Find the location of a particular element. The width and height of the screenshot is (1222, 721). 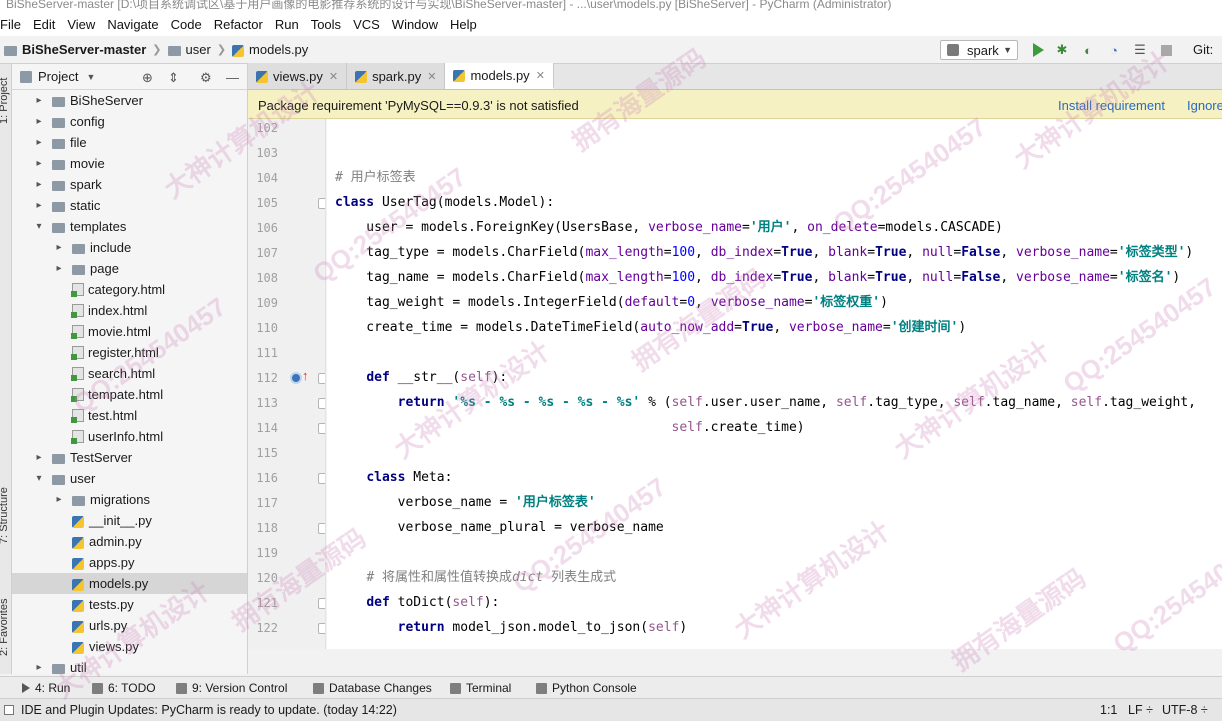

tree-item: test.html is located at coordinates (129, 415).